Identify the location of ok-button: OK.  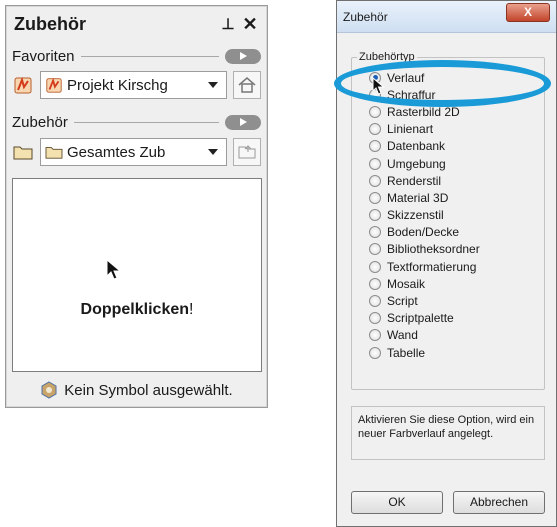
(397, 502).